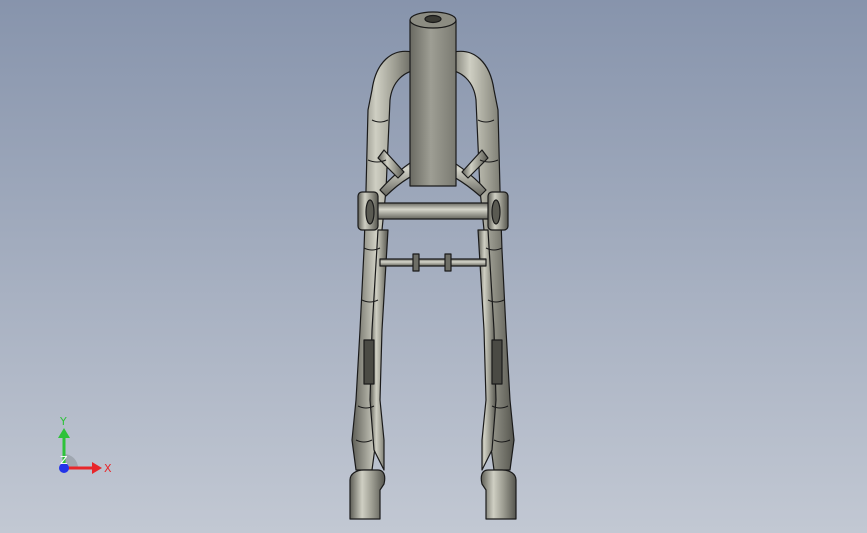 This screenshot has height=533, width=867. I want to click on head-tube, so click(433, 103).